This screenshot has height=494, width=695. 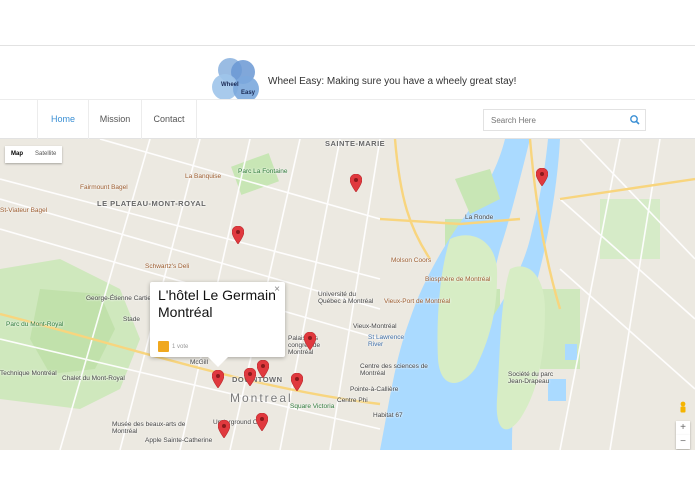 What do you see at coordinates (120, 298) in the screenshot?
I see `map-label: George-Étienne Cartier` at bounding box center [120, 298].